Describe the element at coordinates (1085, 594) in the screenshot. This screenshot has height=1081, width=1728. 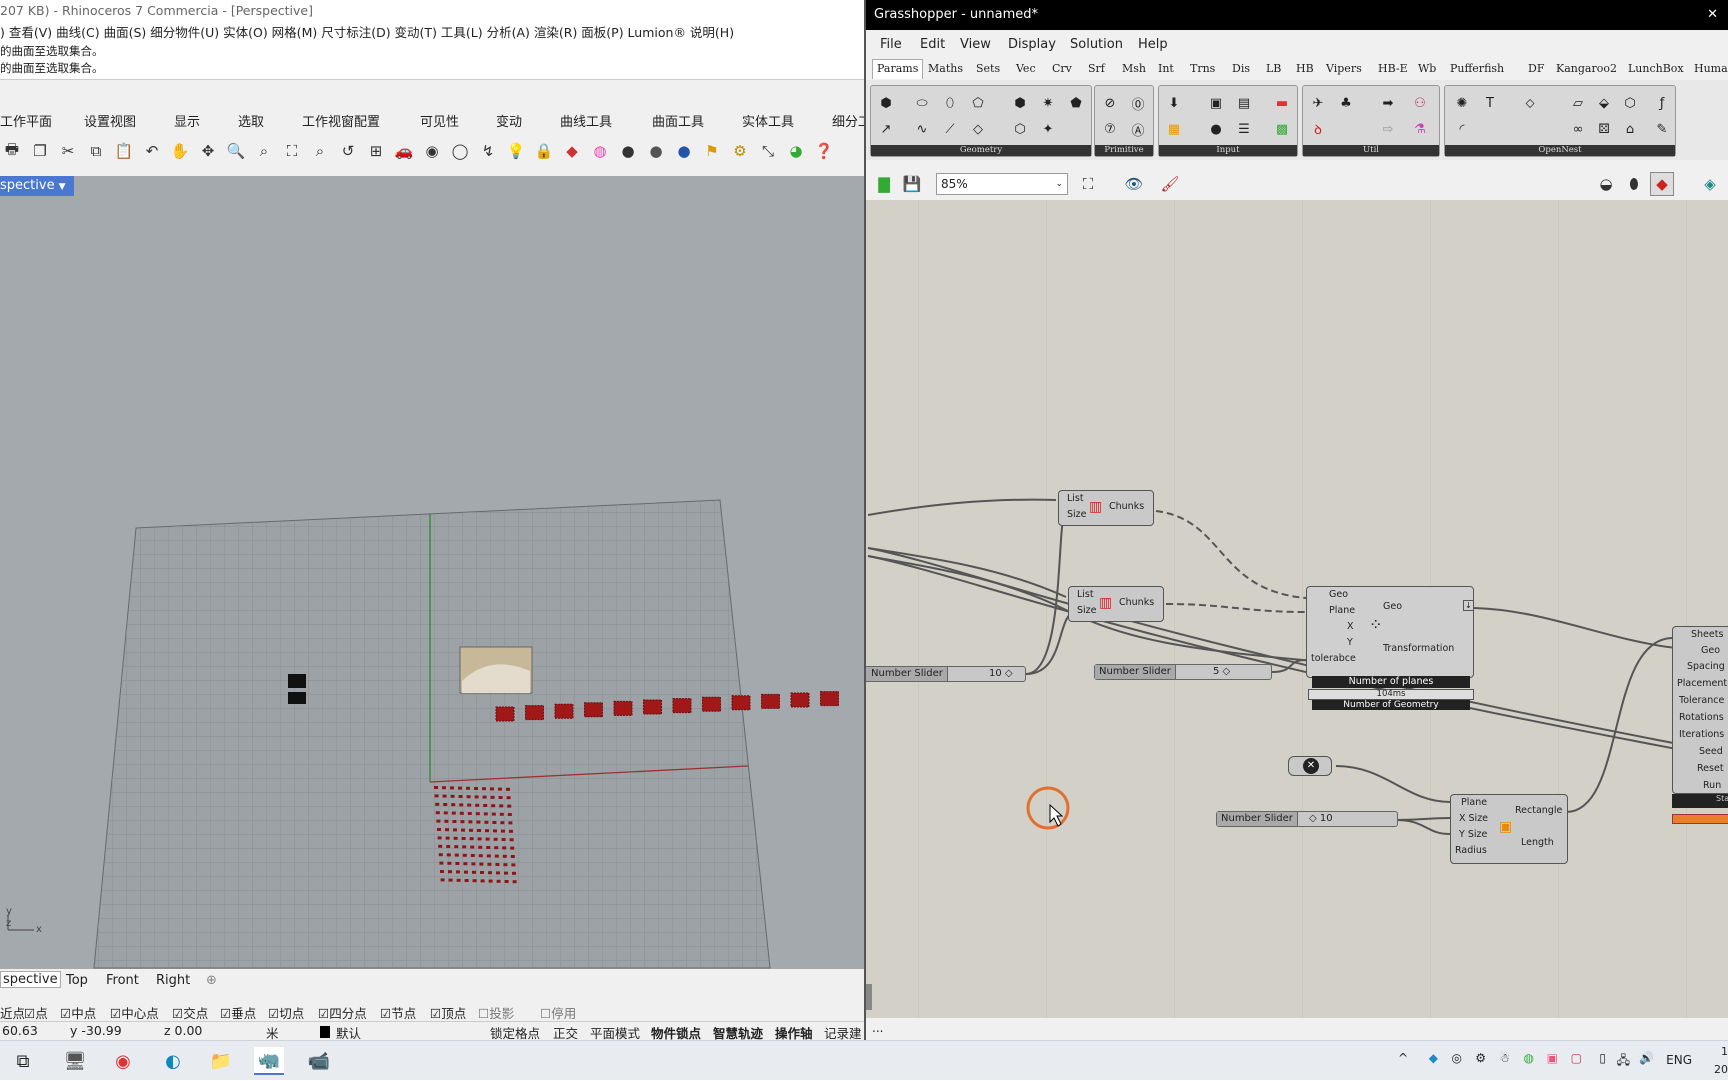
I see `chunks2-input-list: List` at that location.